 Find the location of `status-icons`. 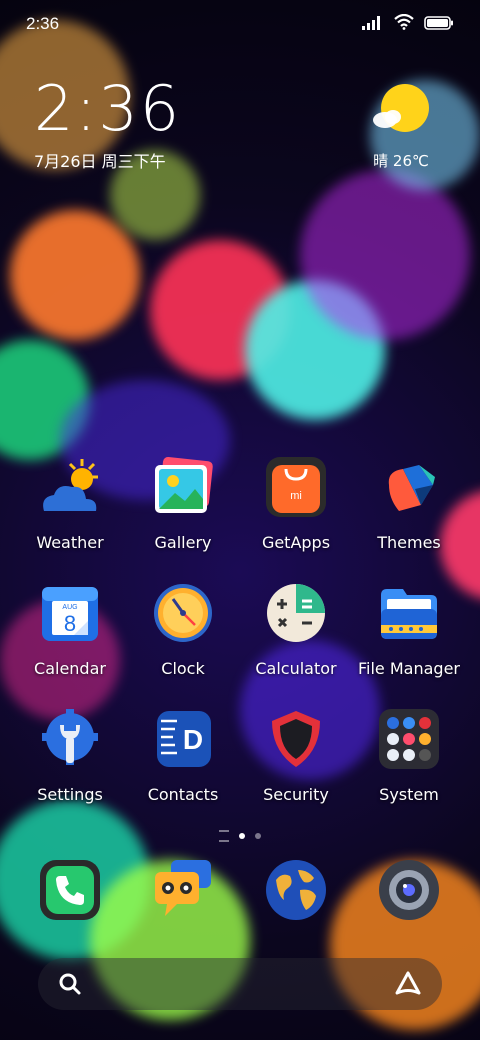

status-icons is located at coordinates (408, 23).